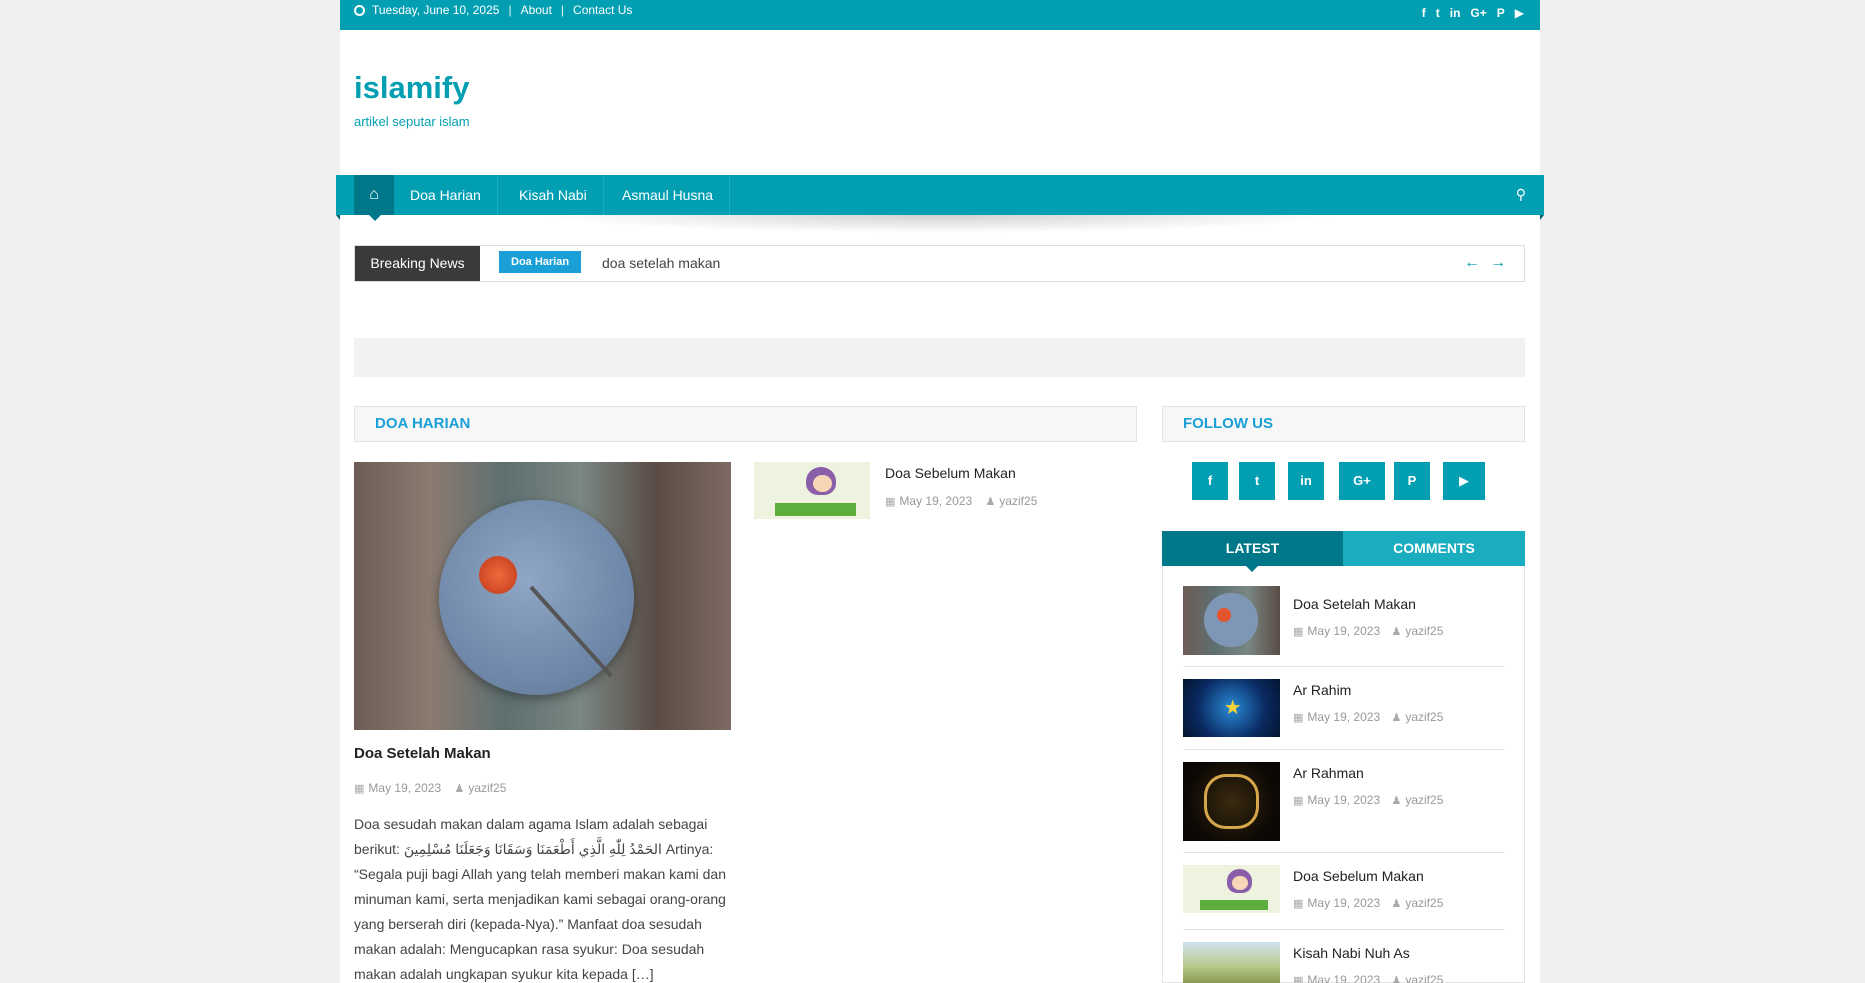  What do you see at coordinates (950, 473) in the screenshot?
I see `side-post-title: Doa Sebelum Makan` at bounding box center [950, 473].